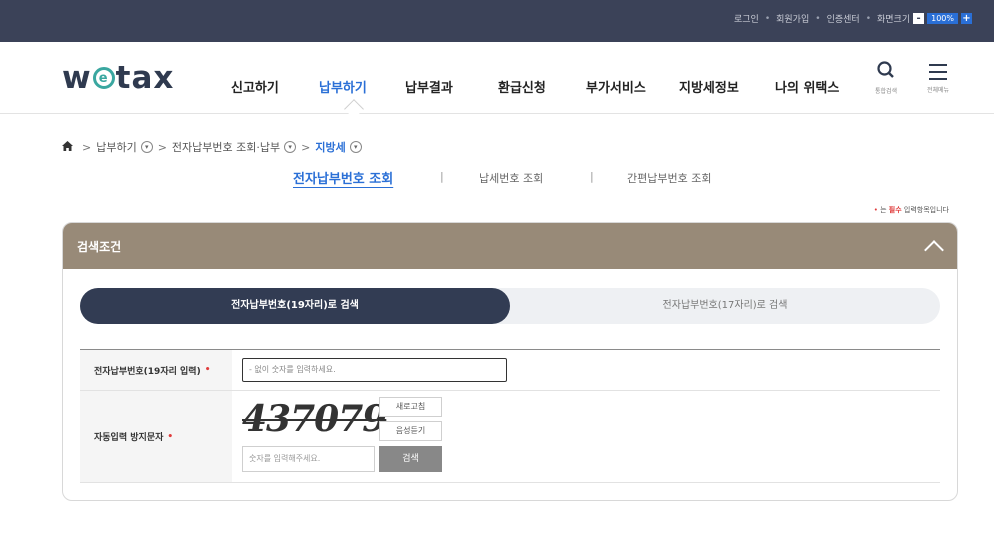  I want to click on nav-item-file: 신고하기, so click(255, 86).